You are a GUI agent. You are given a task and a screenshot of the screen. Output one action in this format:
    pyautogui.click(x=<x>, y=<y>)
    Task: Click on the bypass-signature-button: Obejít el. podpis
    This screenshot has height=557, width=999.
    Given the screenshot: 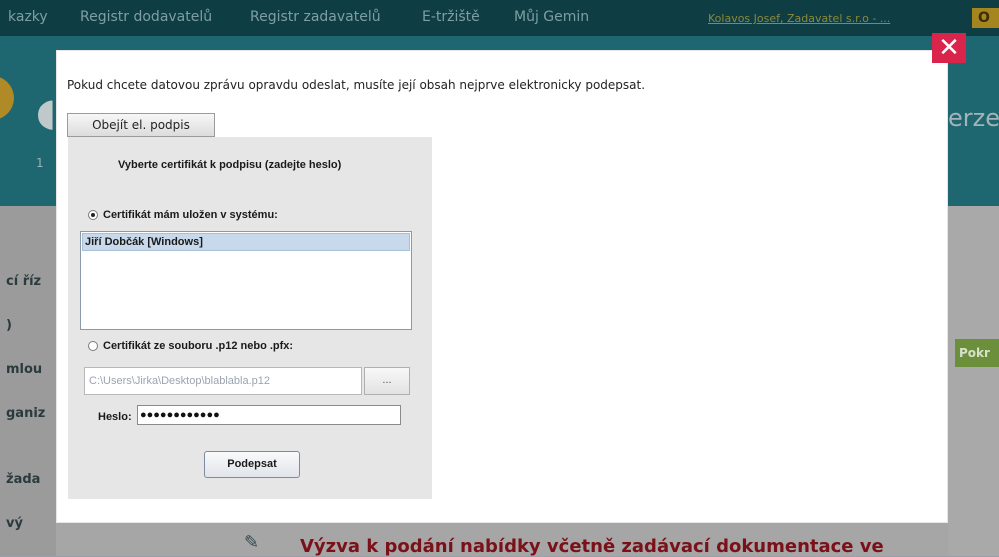 What is the action you would take?
    pyautogui.click(x=141, y=125)
    